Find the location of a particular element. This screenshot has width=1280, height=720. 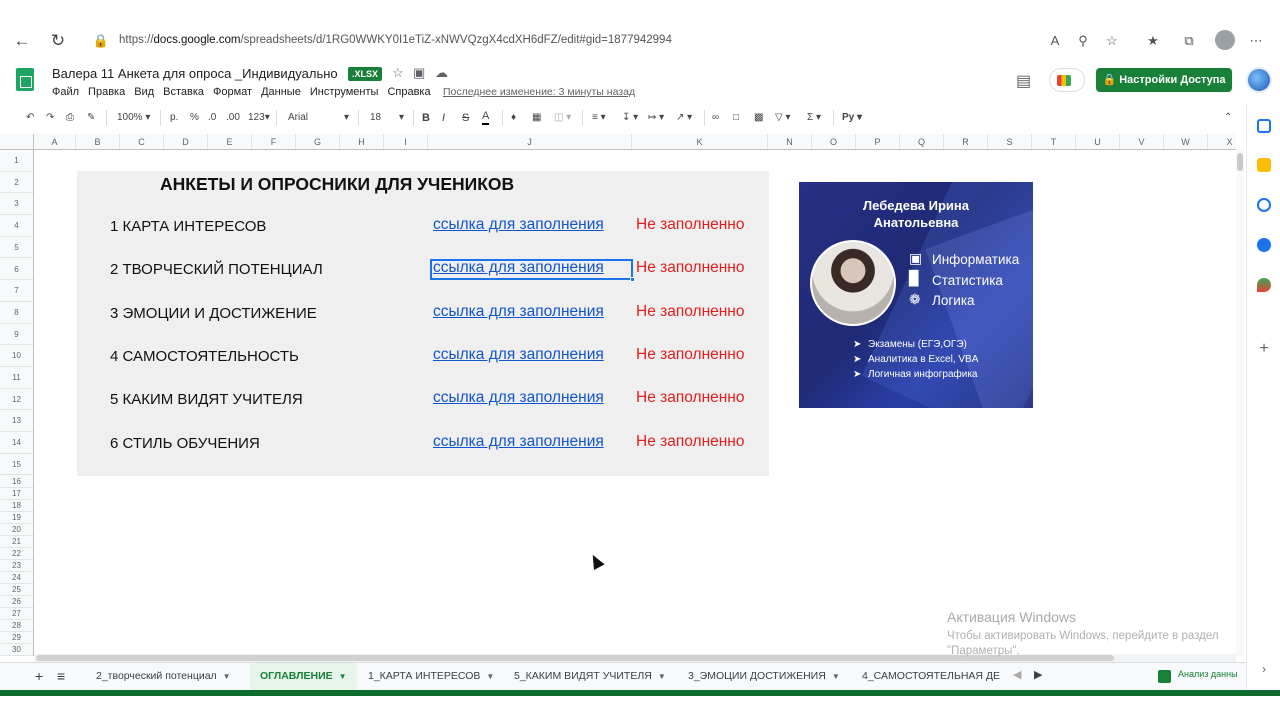

row-header: 7 is located at coordinates (16, 291).